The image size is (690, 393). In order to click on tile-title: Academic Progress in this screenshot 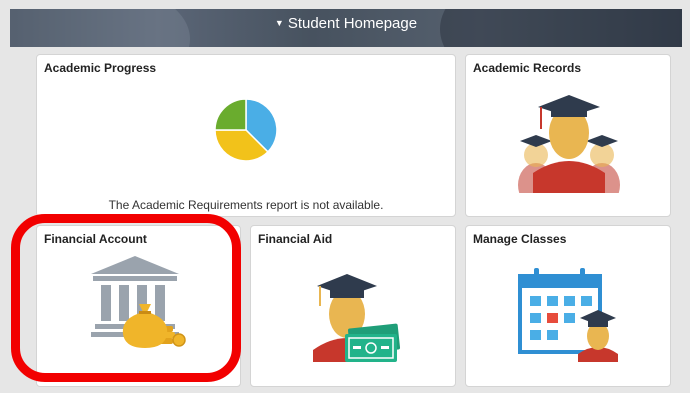, I will do `click(100, 68)`.